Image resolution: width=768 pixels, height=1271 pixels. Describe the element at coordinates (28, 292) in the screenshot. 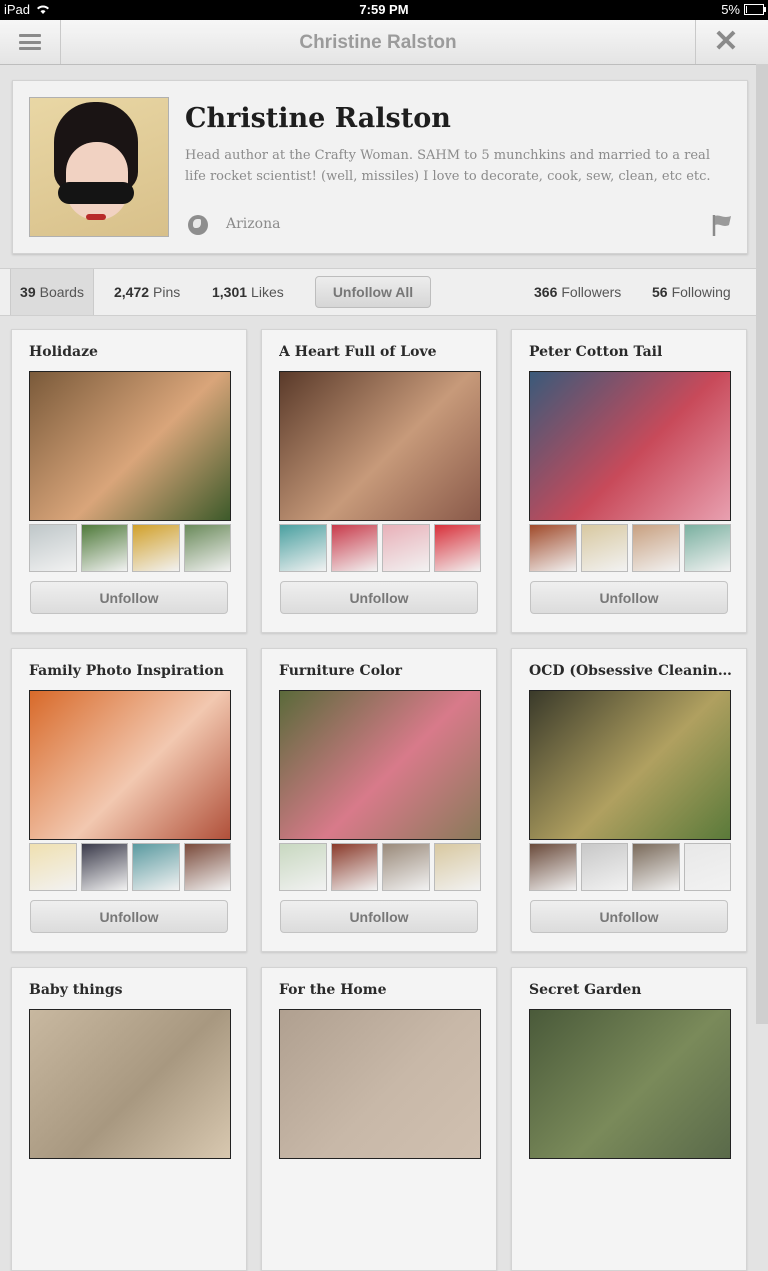

I see `boards-count: 39` at that location.